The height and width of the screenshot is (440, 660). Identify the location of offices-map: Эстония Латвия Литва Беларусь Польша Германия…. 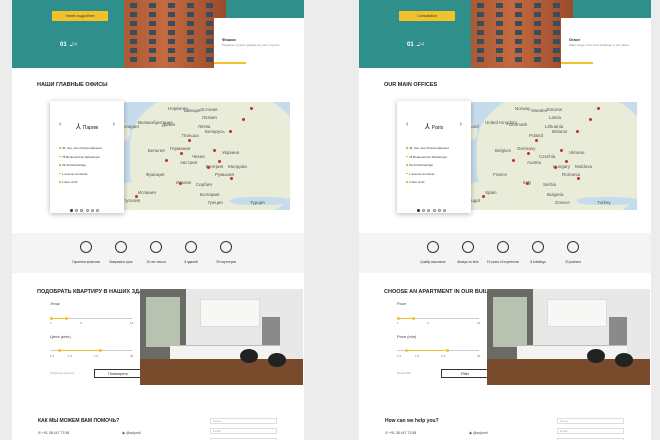
(200, 156).